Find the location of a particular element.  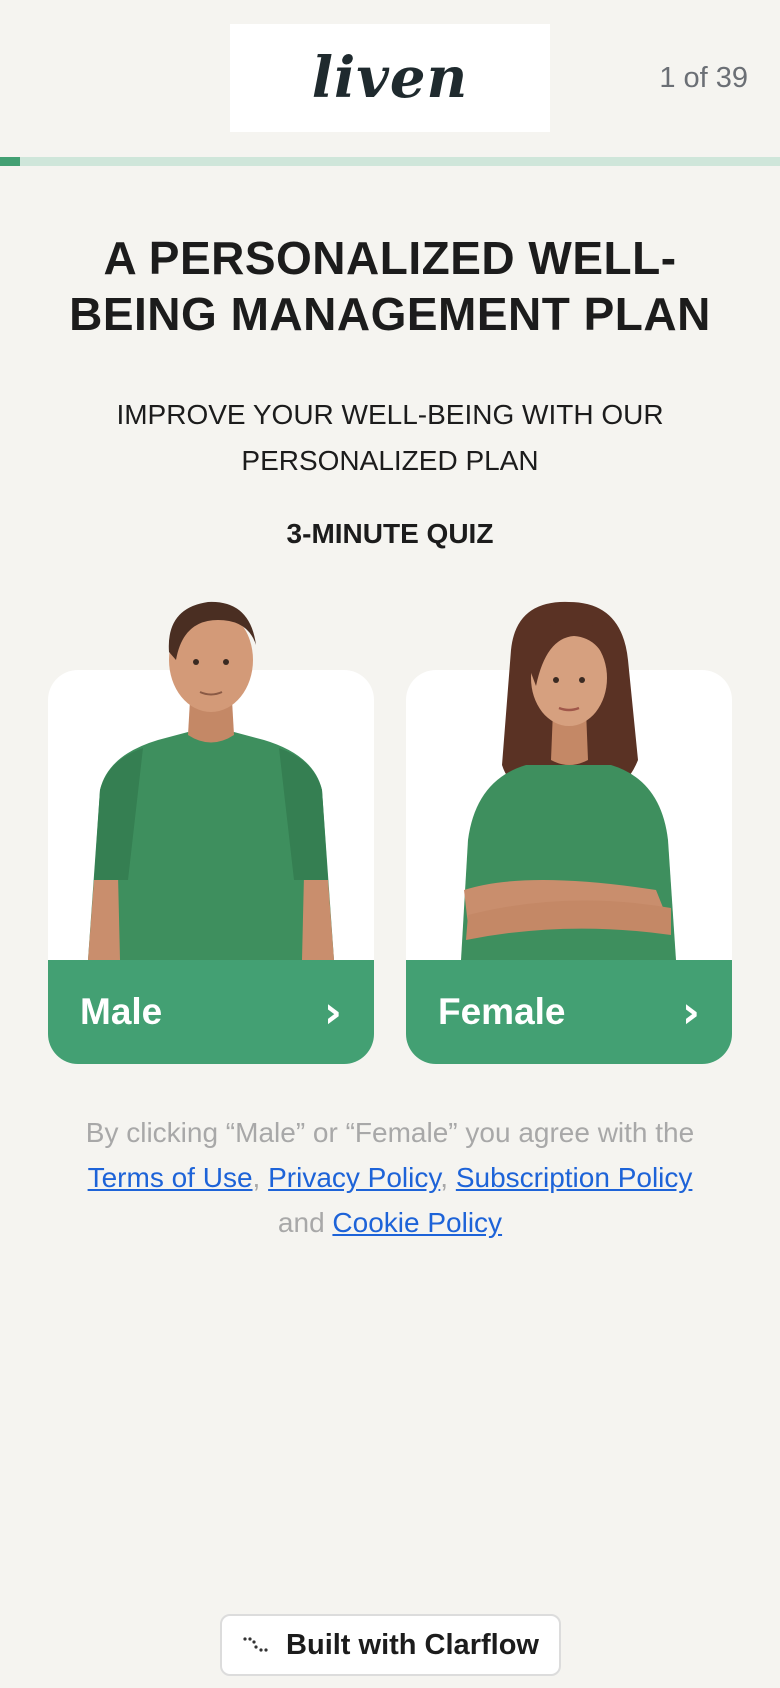

cookie-policy-link: Cookie Policy is located at coordinates (417, 1222).